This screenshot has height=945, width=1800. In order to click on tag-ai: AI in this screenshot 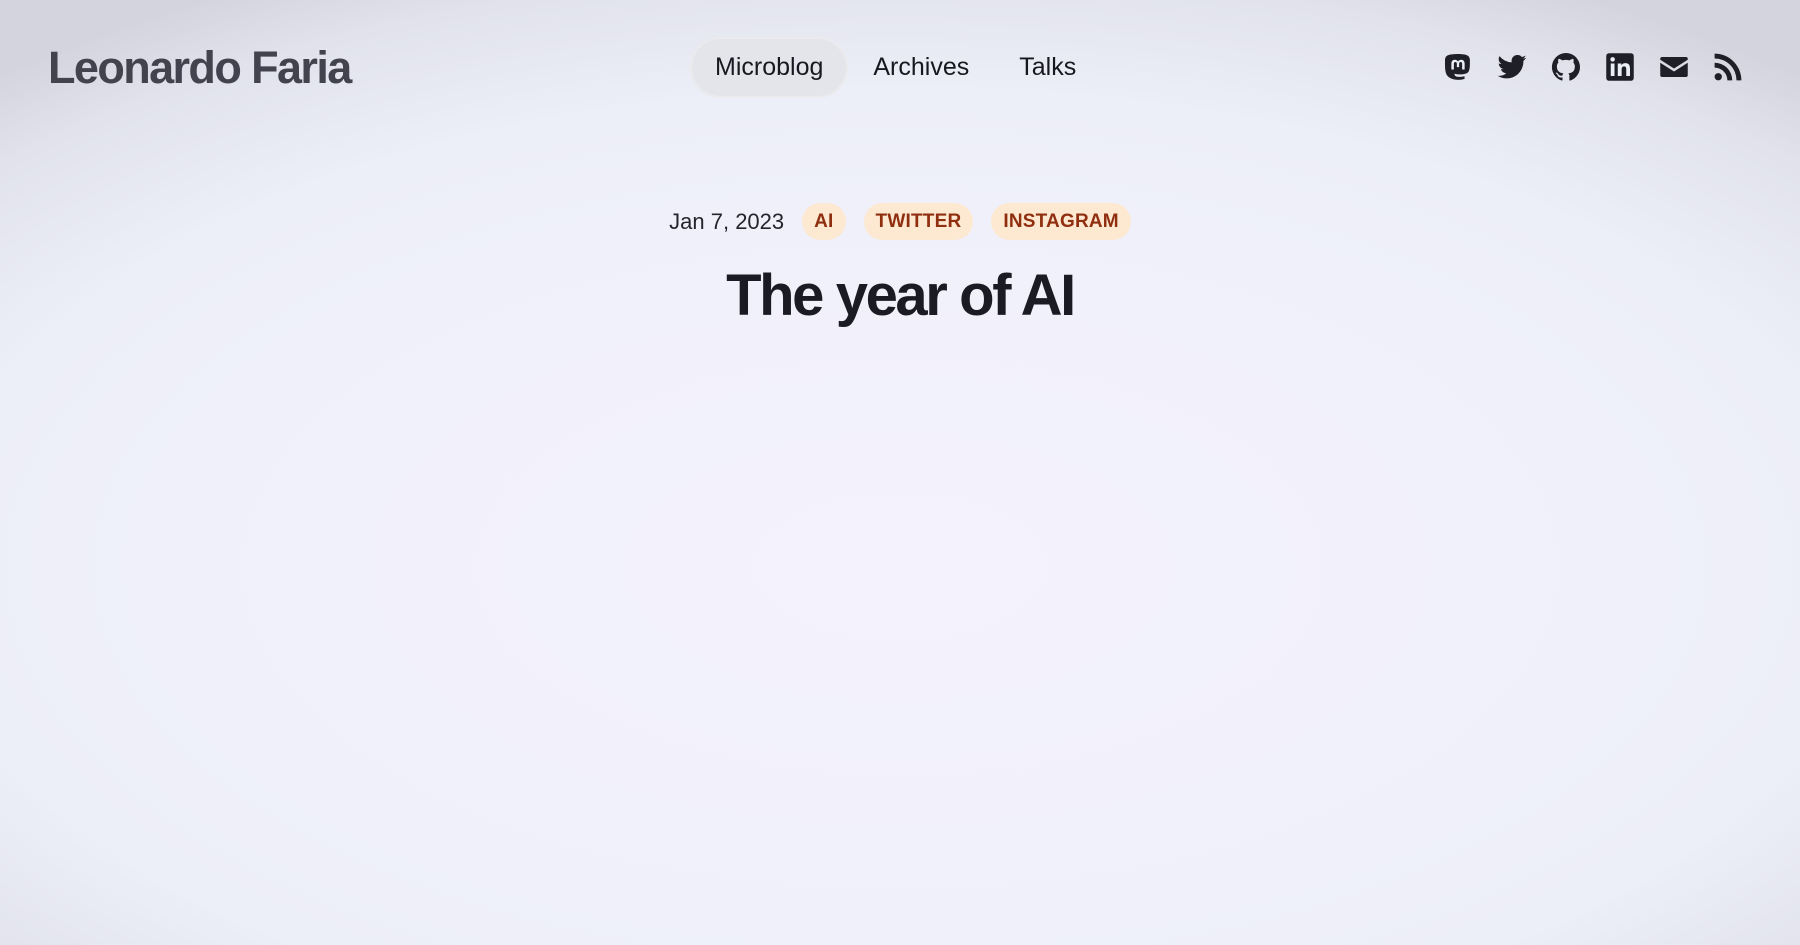, I will do `click(824, 221)`.